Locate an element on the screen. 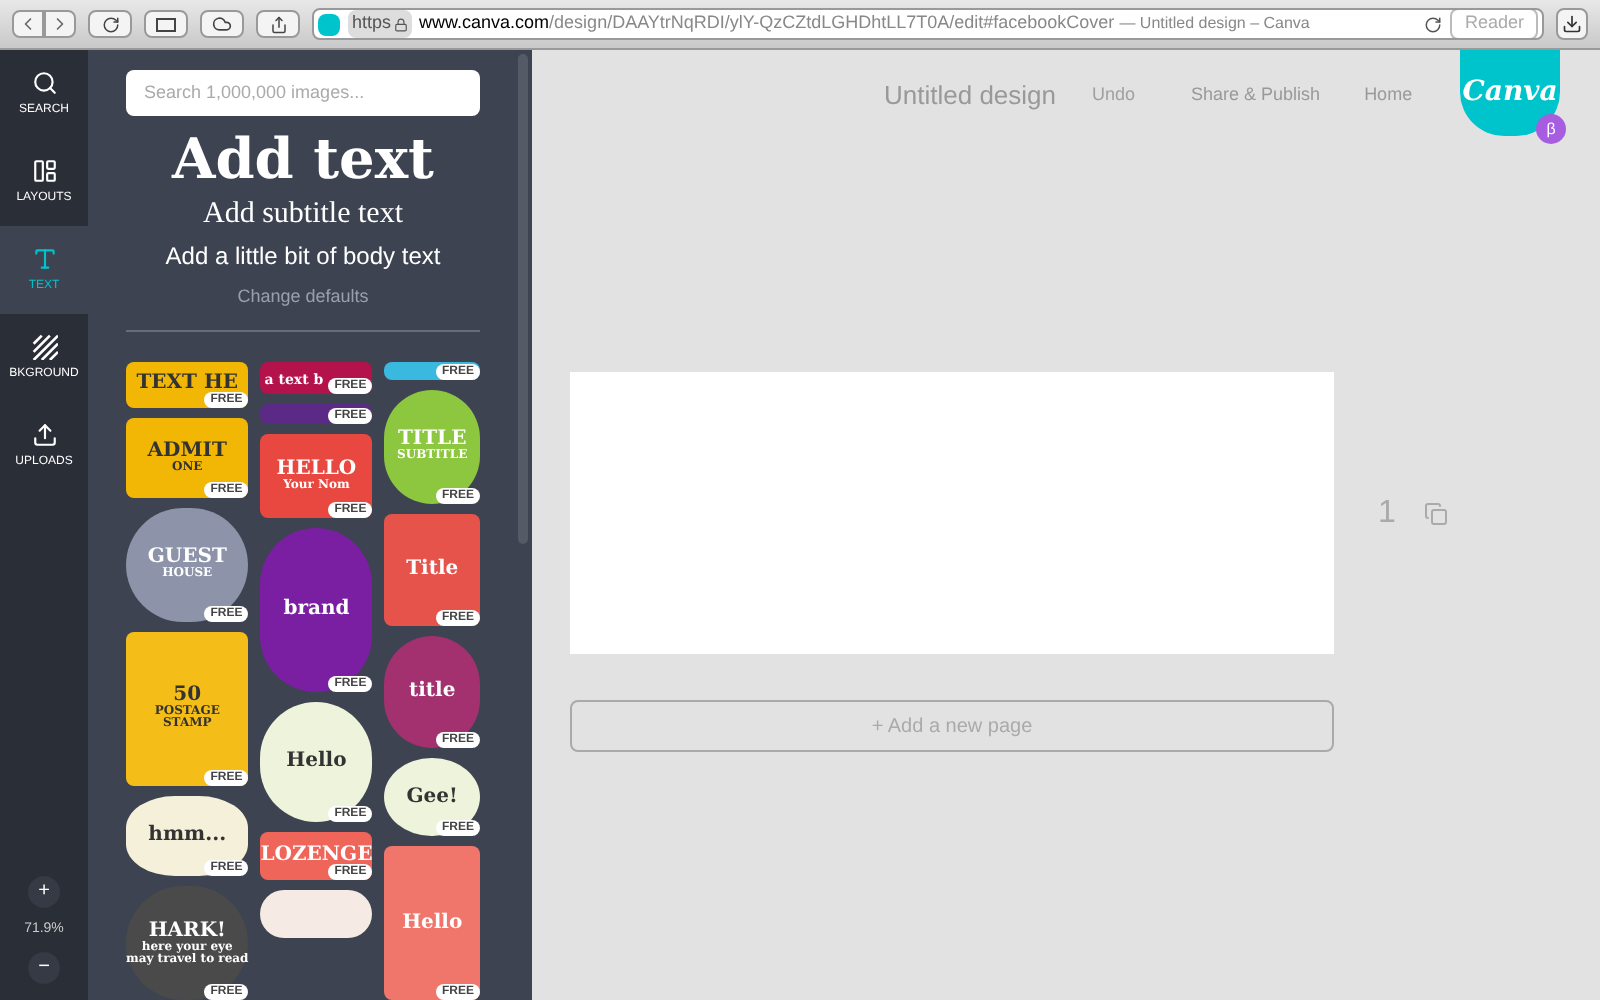 This screenshot has height=1000, width=1600. search-icon is located at coordinates (44, 82).